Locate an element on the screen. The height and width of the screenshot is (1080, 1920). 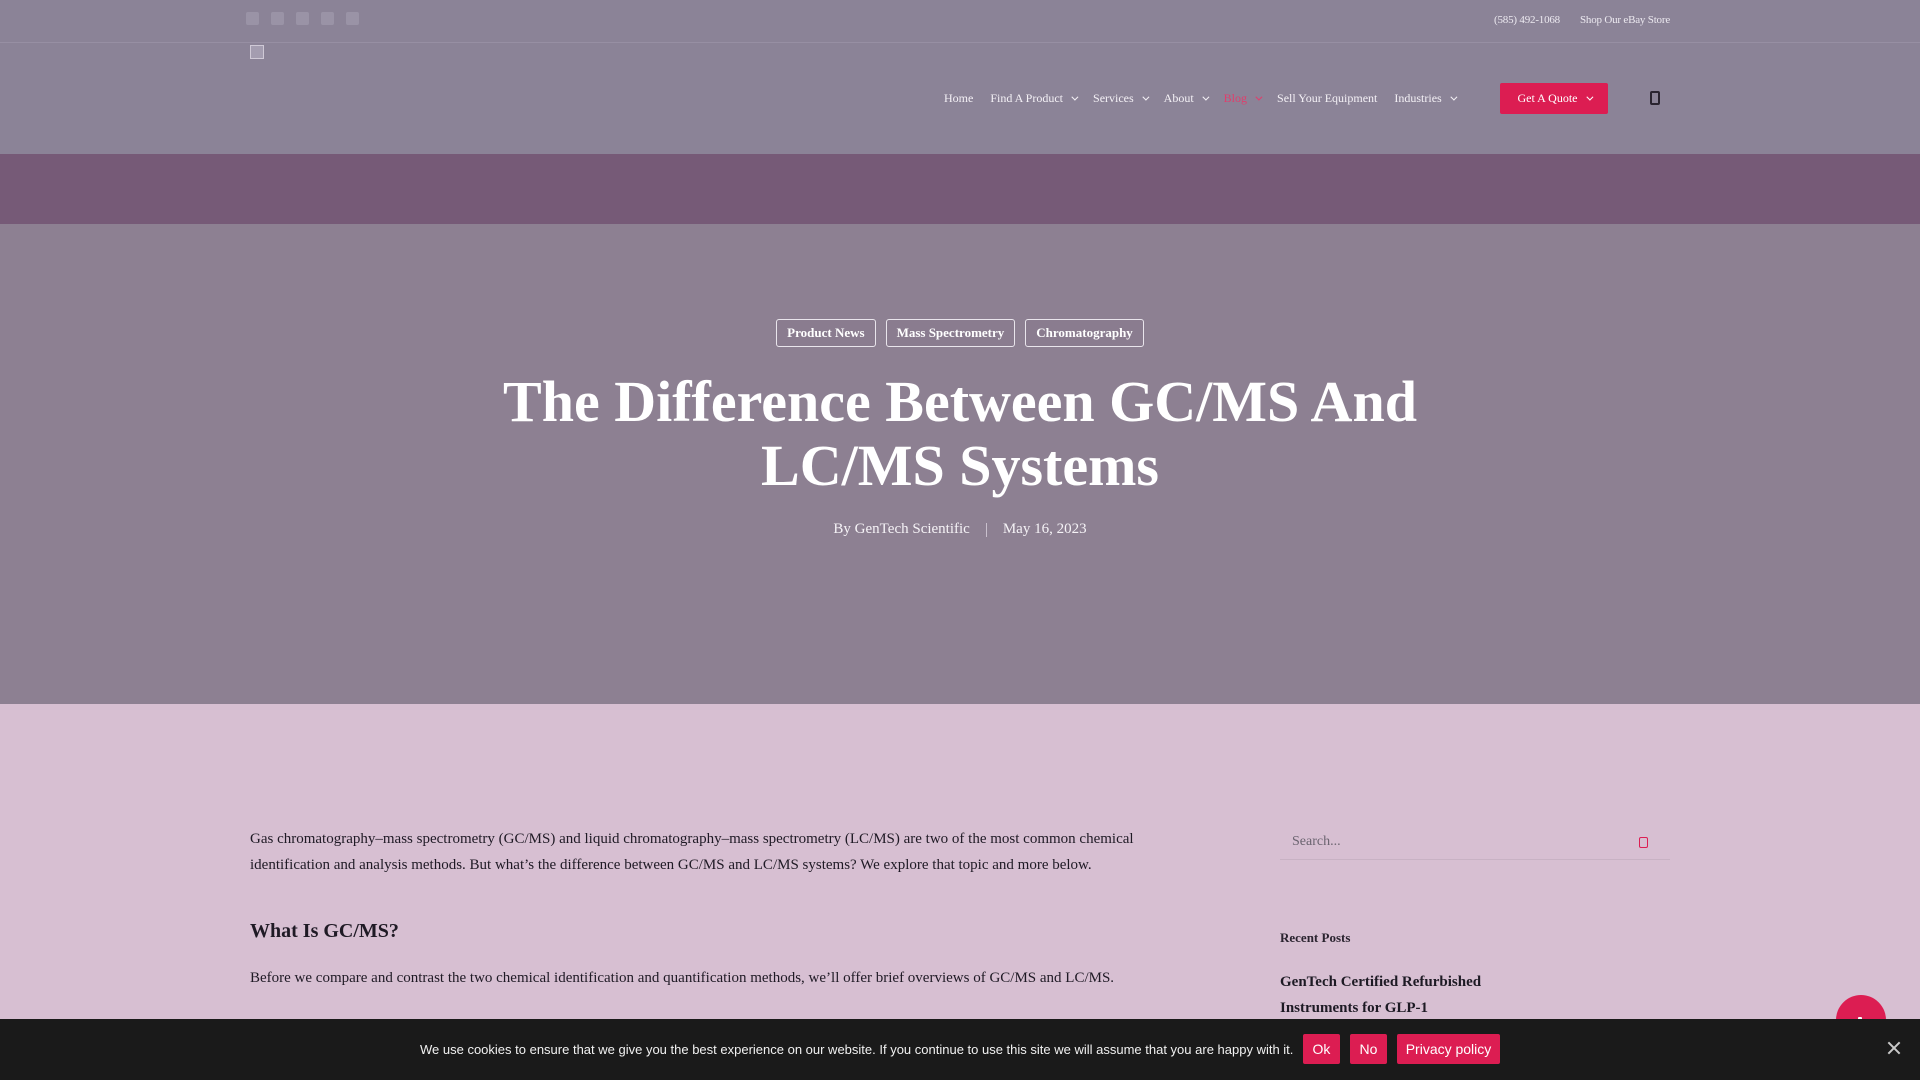
youtube-icon is located at coordinates (327, 18).